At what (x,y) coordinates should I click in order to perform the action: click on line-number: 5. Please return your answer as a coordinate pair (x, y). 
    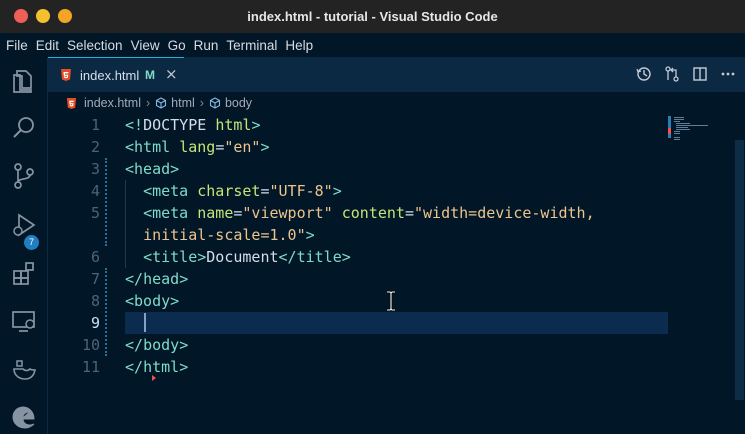
    Looking at the image, I should click on (95, 213).